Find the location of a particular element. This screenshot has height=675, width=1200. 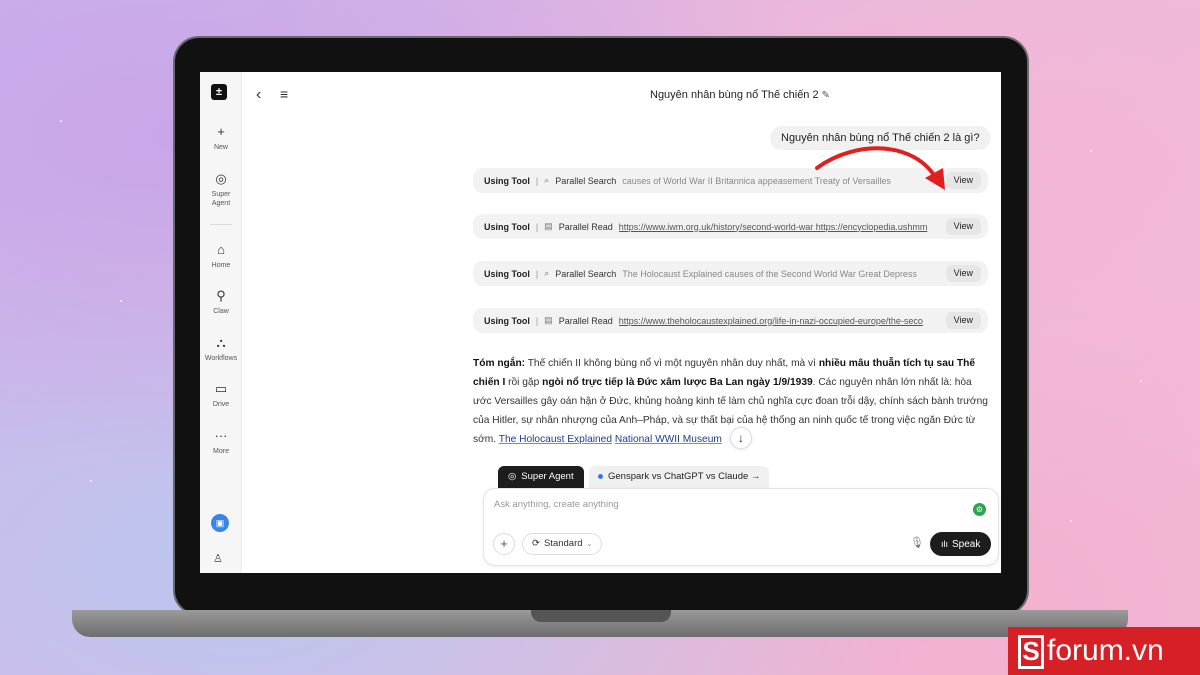

speak-label: Speak is located at coordinates (966, 544).